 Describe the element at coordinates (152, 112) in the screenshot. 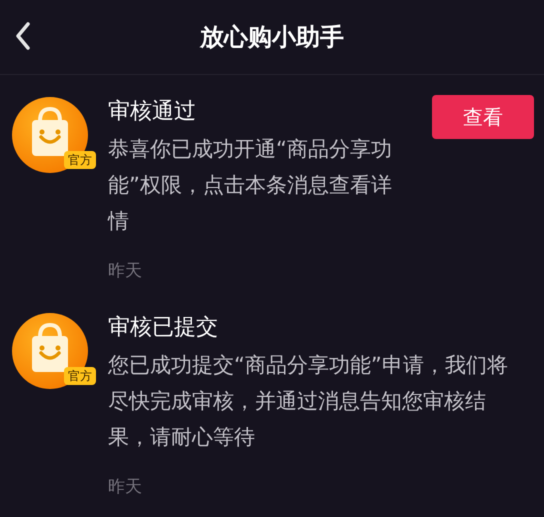

I see `message-title: 审核通过` at that location.